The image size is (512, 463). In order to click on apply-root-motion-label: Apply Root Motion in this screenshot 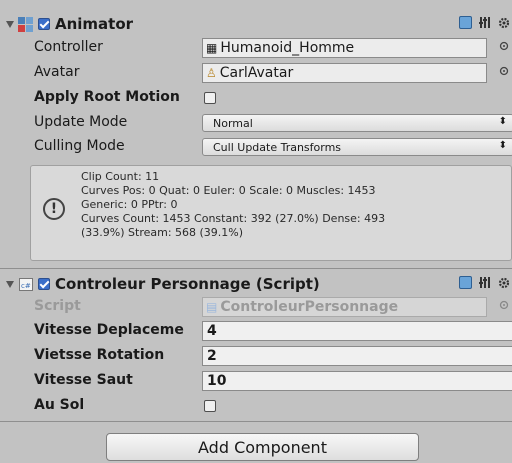, I will do `click(107, 97)`.